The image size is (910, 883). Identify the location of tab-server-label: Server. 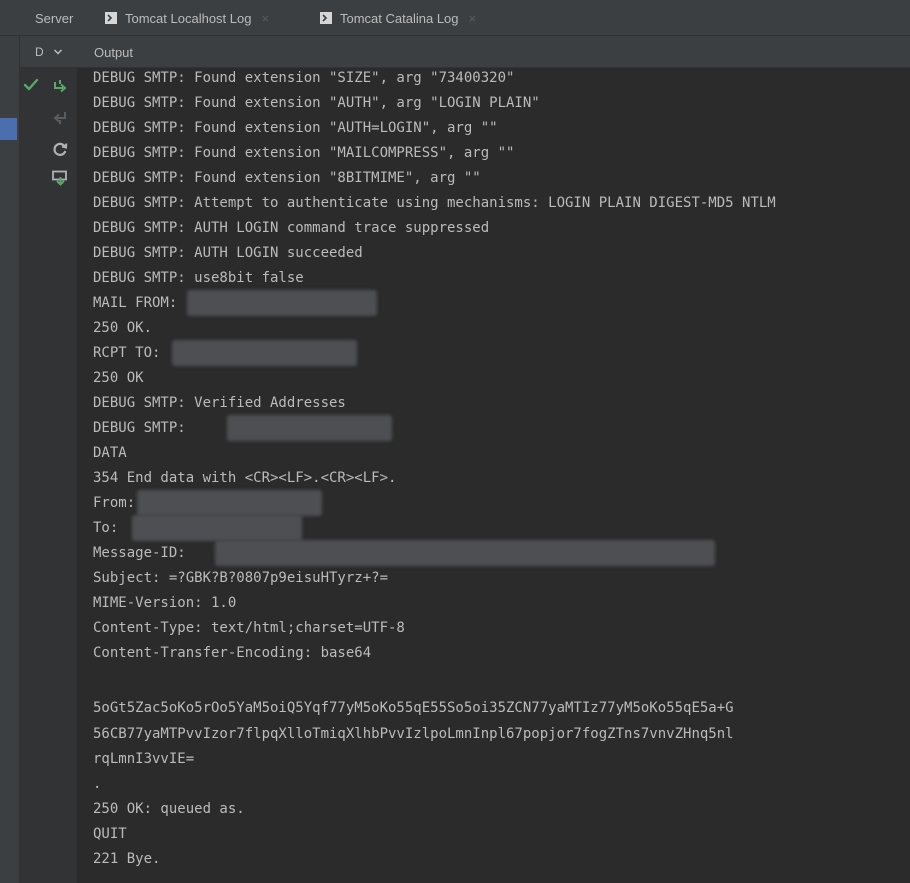
(54, 18).